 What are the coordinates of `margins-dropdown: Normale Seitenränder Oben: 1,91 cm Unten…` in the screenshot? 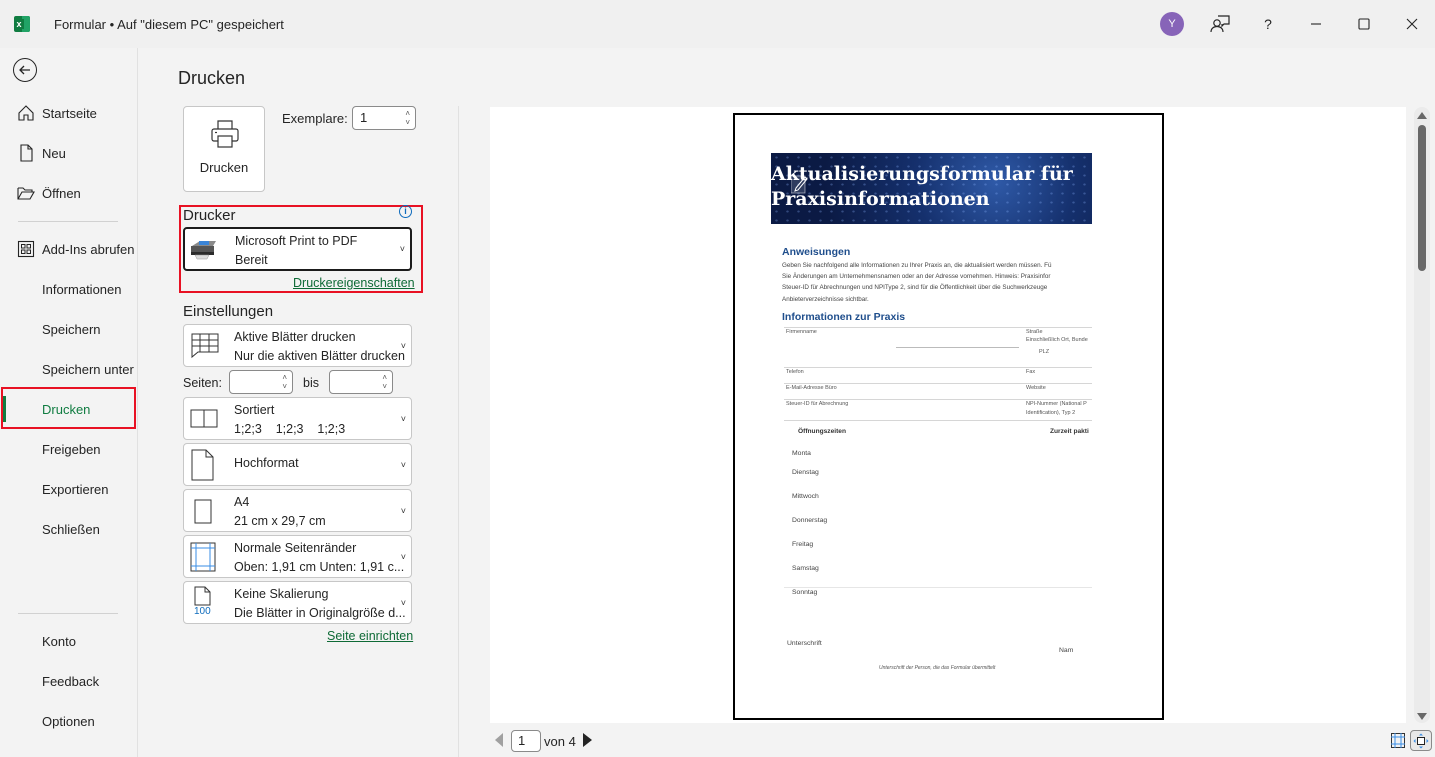 It's located at (297, 556).